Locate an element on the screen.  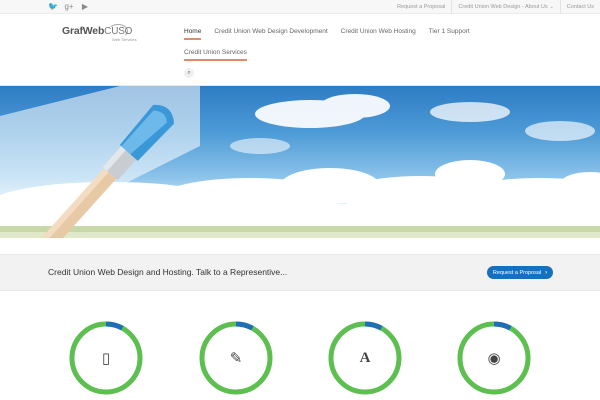
google-plus-icon: g+ is located at coordinates (69, 6).